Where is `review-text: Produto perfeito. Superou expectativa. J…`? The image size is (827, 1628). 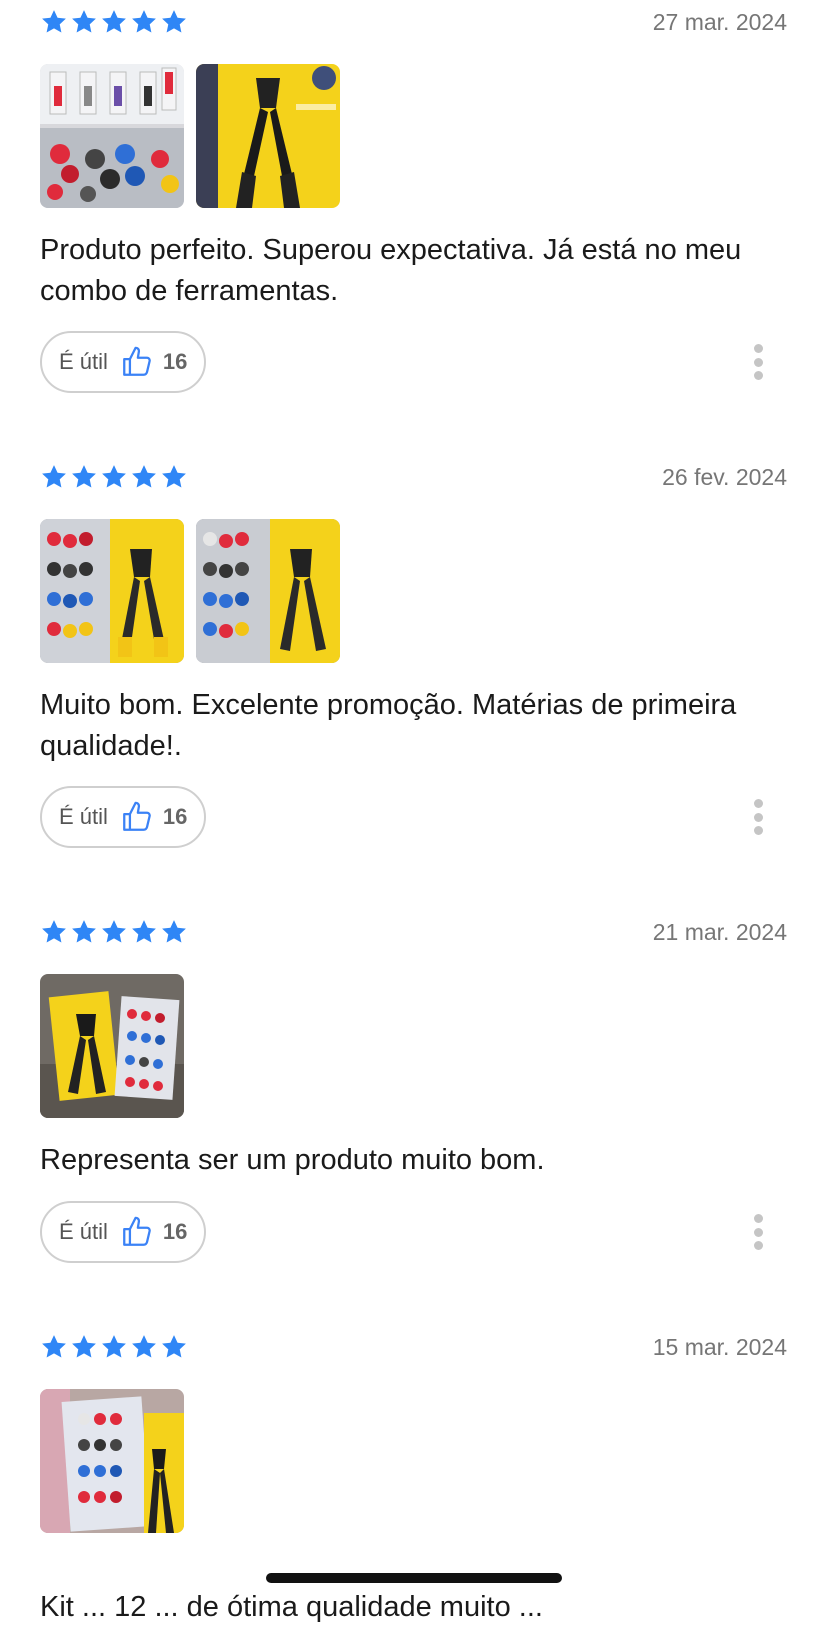
review-text: Produto perfeito. Superou expectativa. J… is located at coordinates (391, 270).